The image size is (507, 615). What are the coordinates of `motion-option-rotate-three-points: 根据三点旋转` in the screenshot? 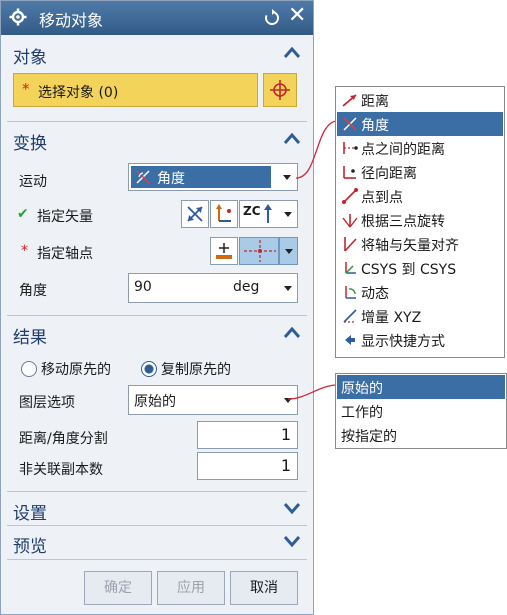 It's located at (420, 220).